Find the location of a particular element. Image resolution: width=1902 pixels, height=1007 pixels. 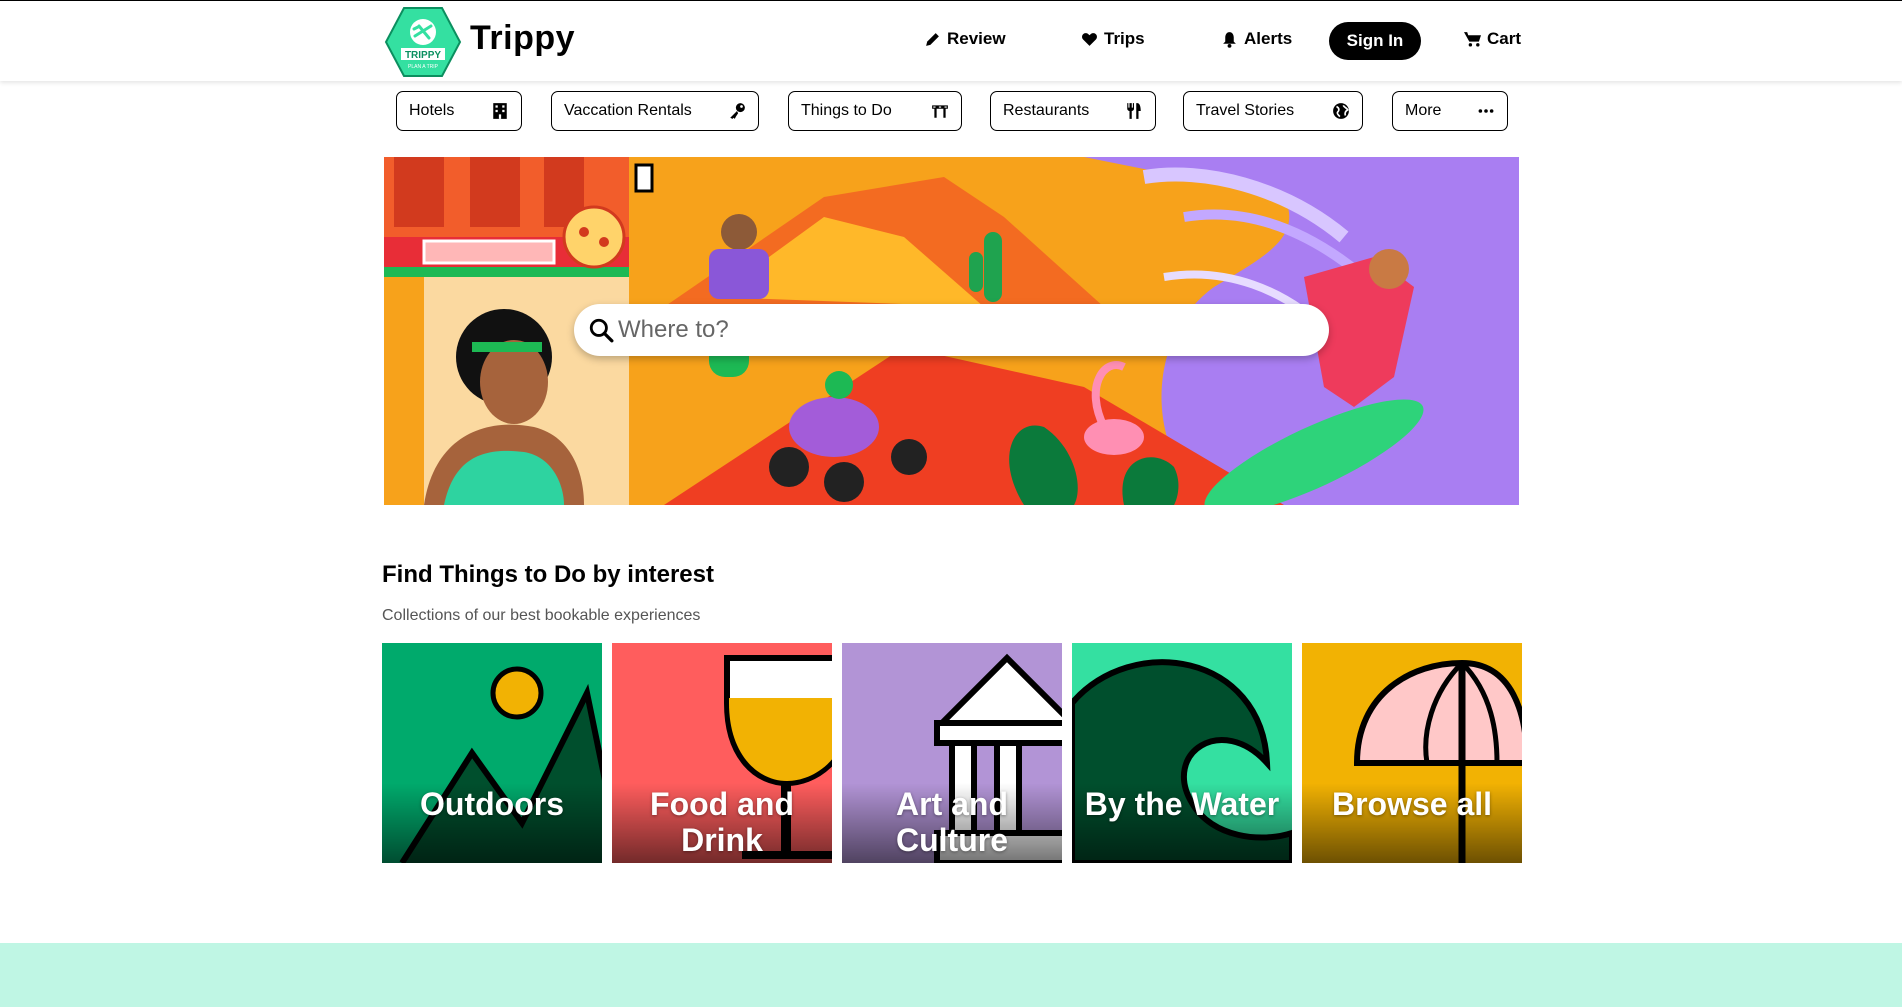

key-icon is located at coordinates (737, 111).